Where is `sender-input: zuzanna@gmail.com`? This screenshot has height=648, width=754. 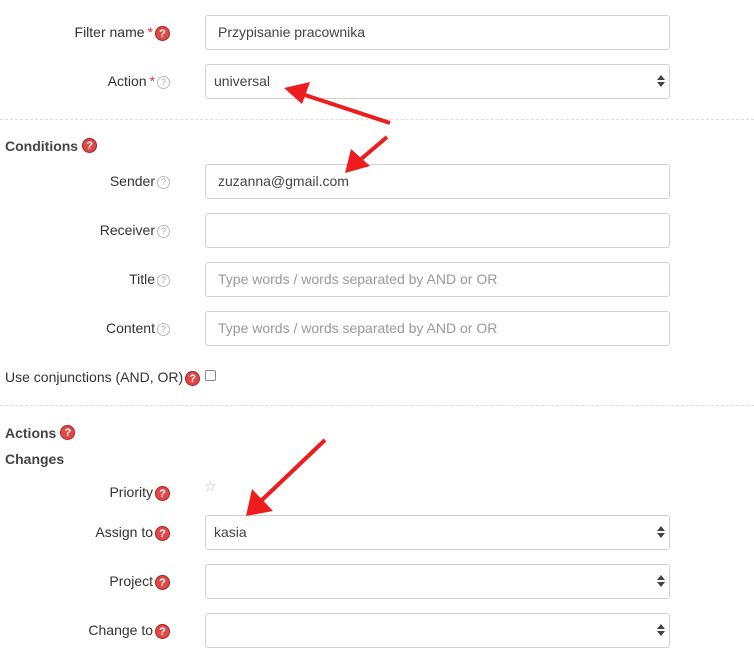
sender-input: zuzanna@gmail.com is located at coordinates (437, 181).